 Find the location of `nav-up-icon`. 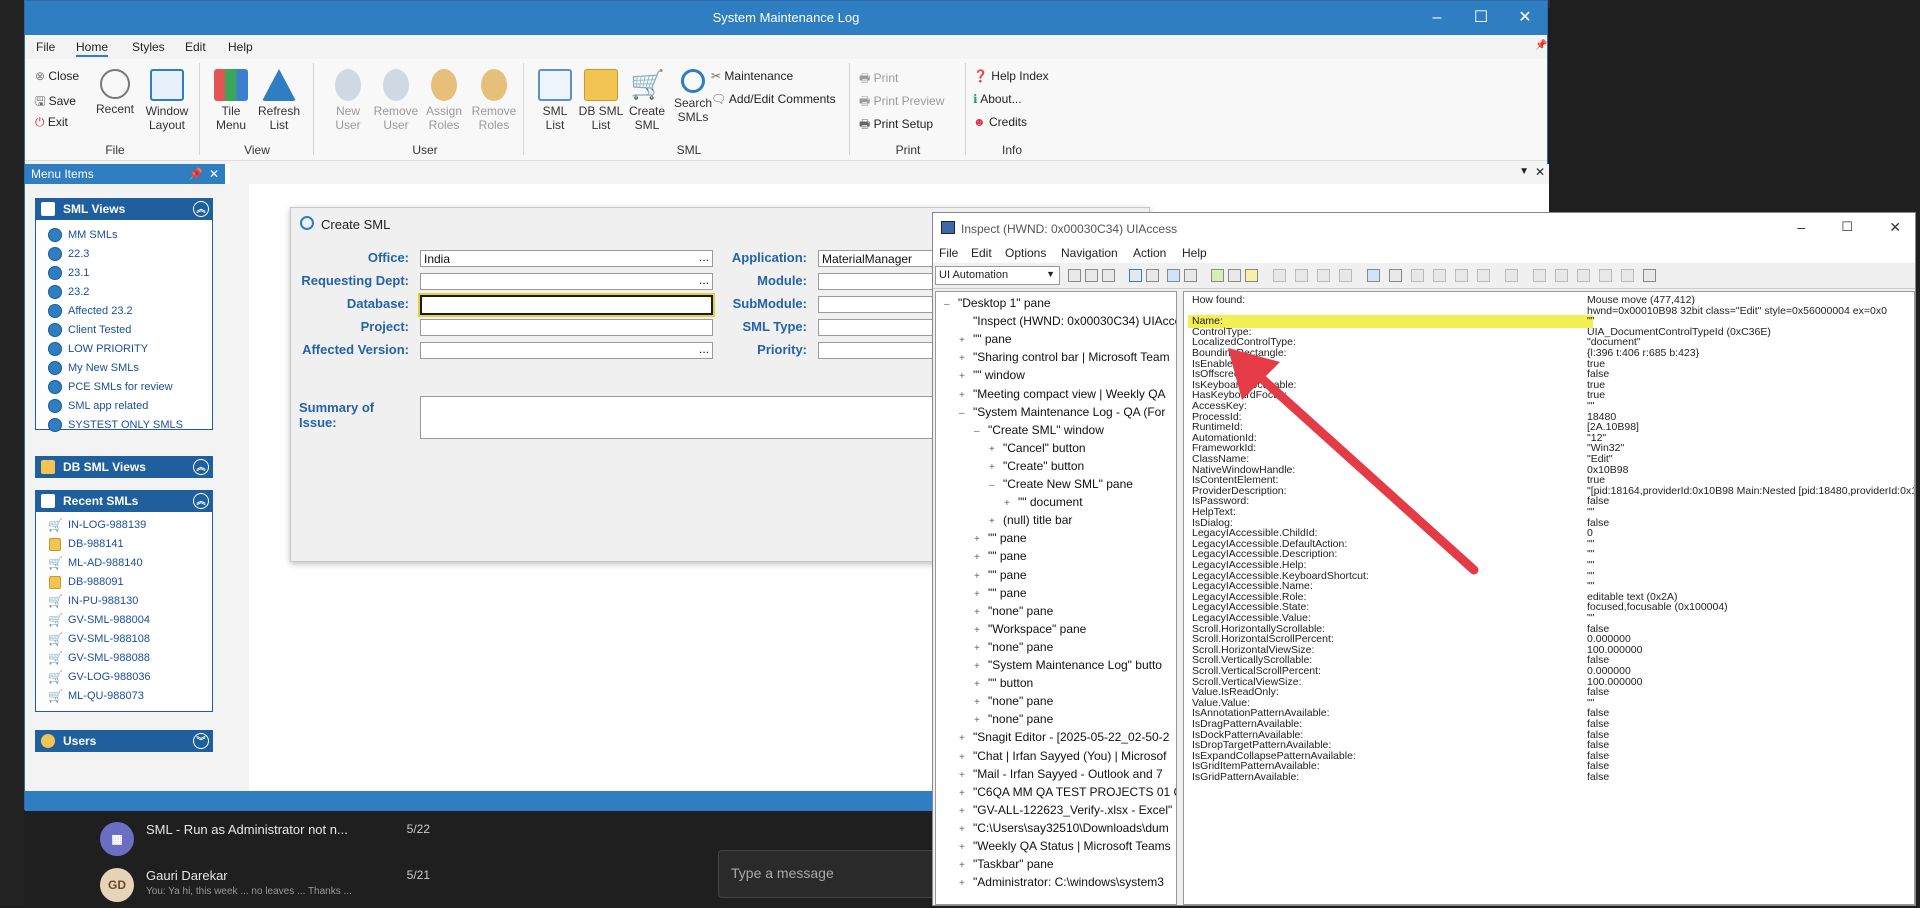

nav-up-icon is located at coordinates (1301, 275).